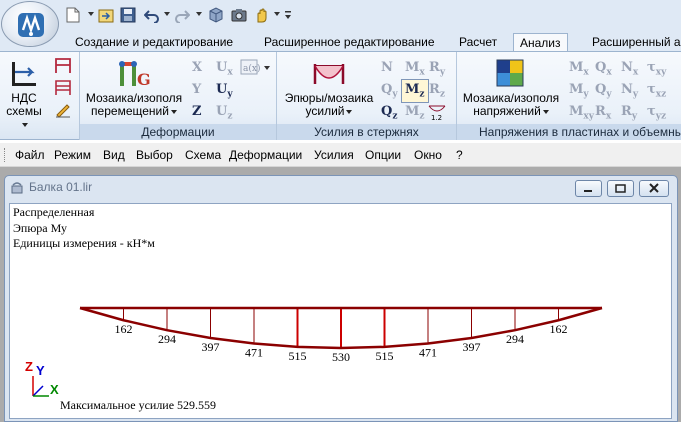  I want to click on epure-value-label: 530, so click(341, 357).